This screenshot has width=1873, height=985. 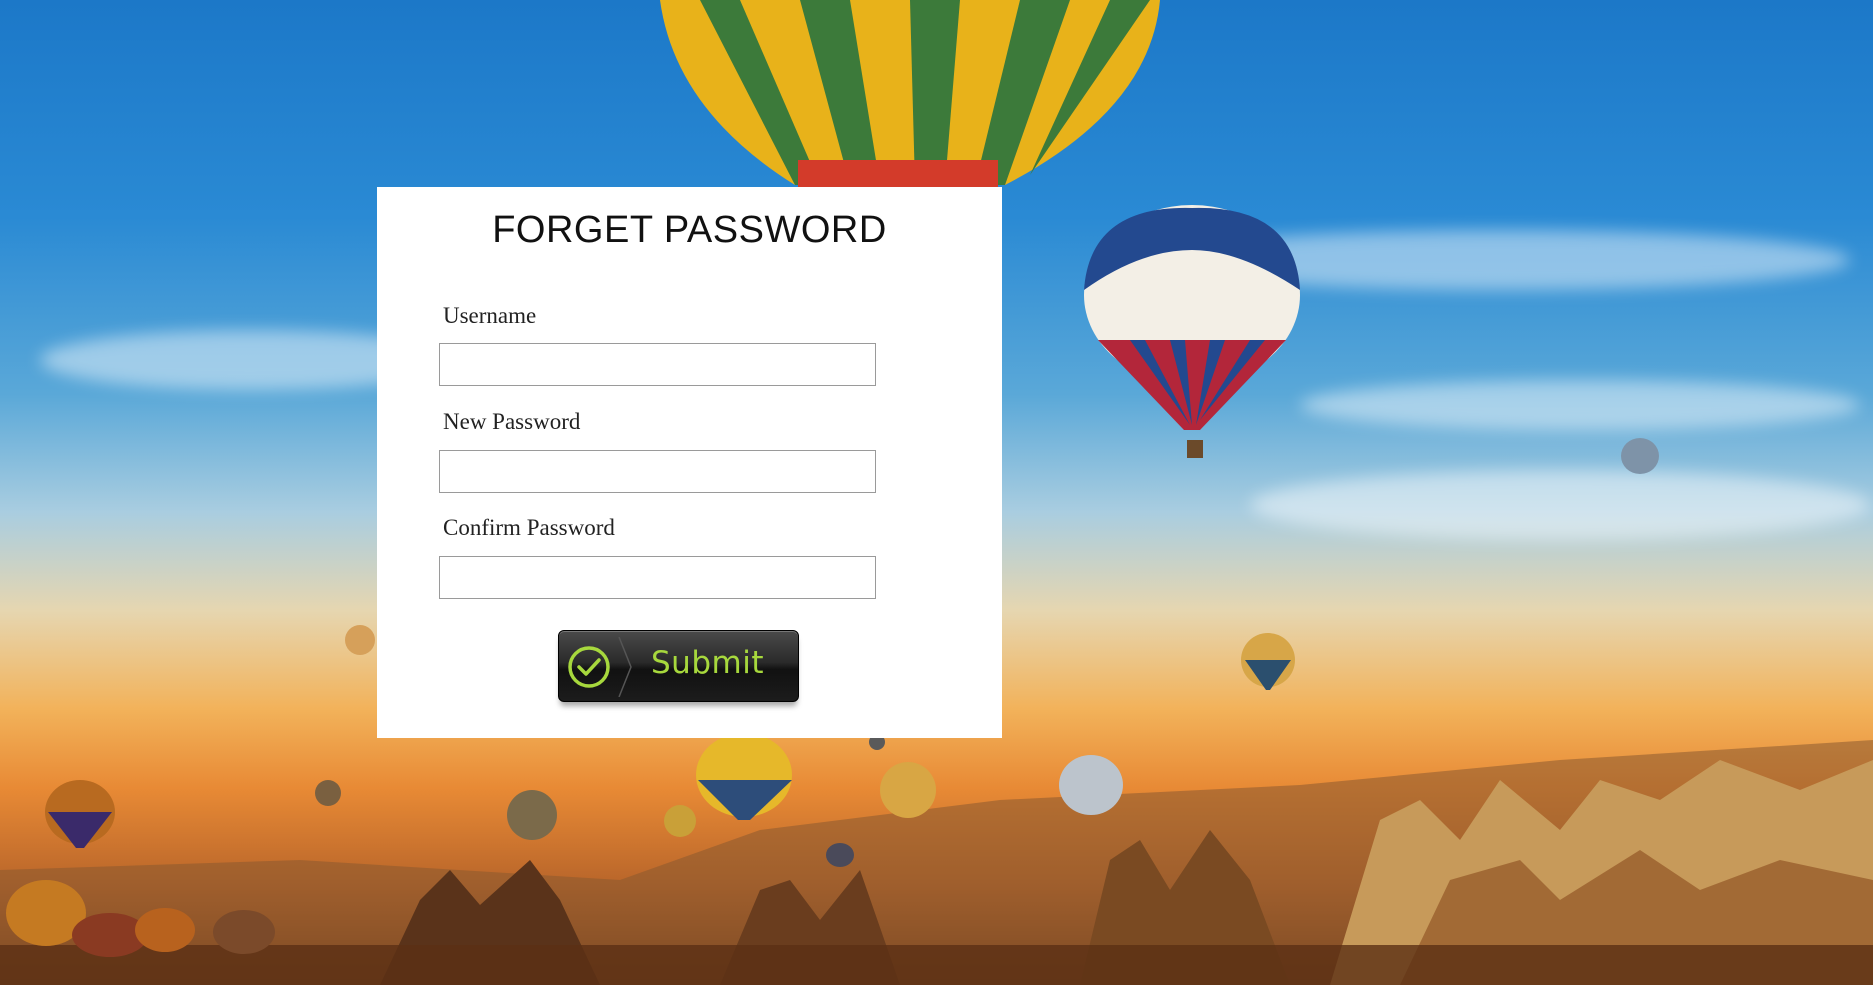 I want to click on submit-label: Submit, so click(x=707, y=663).